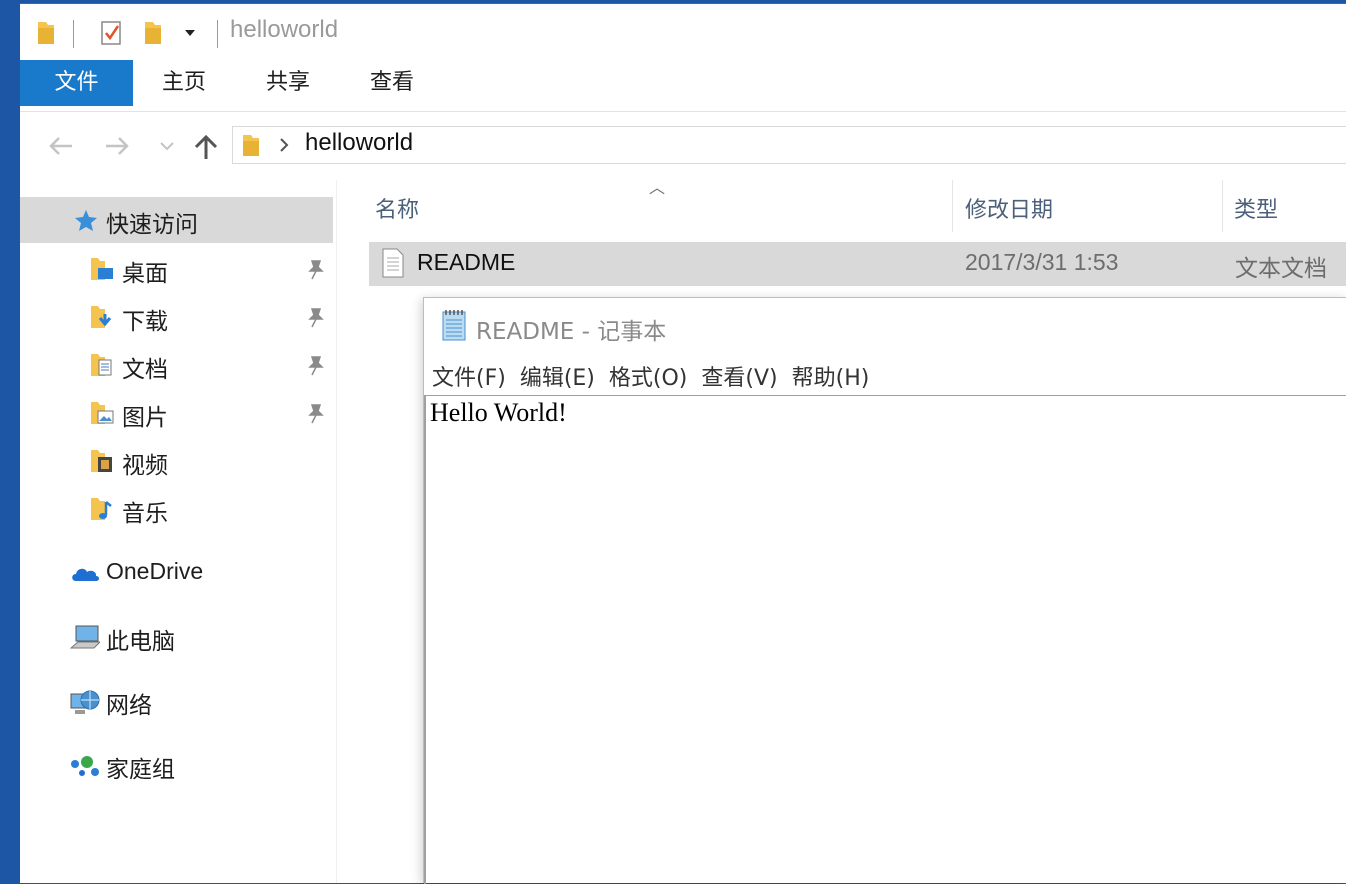 The height and width of the screenshot is (884, 1346). What do you see at coordinates (61, 146) in the screenshot?
I see `back-arrow-icon` at bounding box center [61, 146].